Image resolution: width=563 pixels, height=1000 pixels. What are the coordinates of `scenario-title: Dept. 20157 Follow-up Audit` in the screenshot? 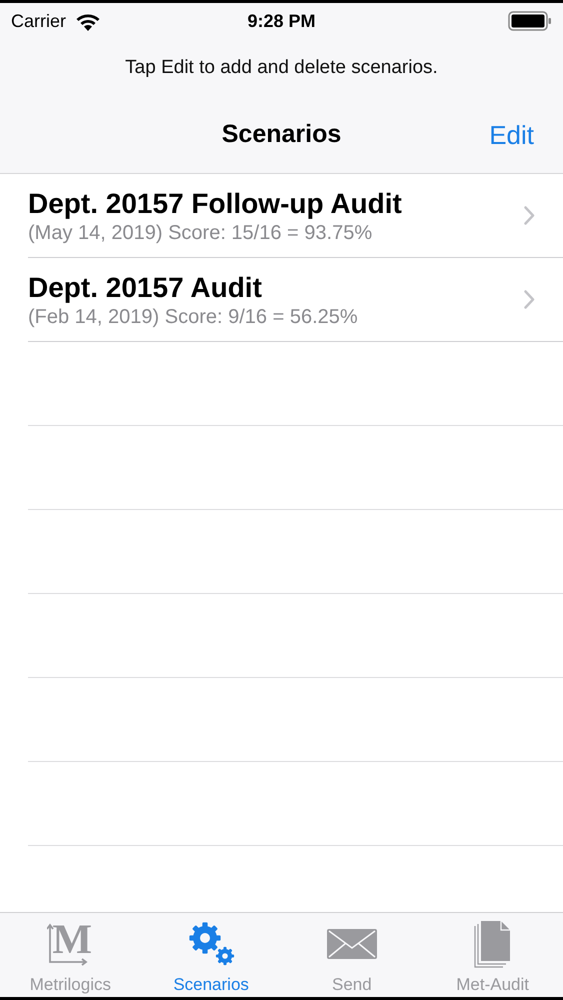 It's located at (215, 203).